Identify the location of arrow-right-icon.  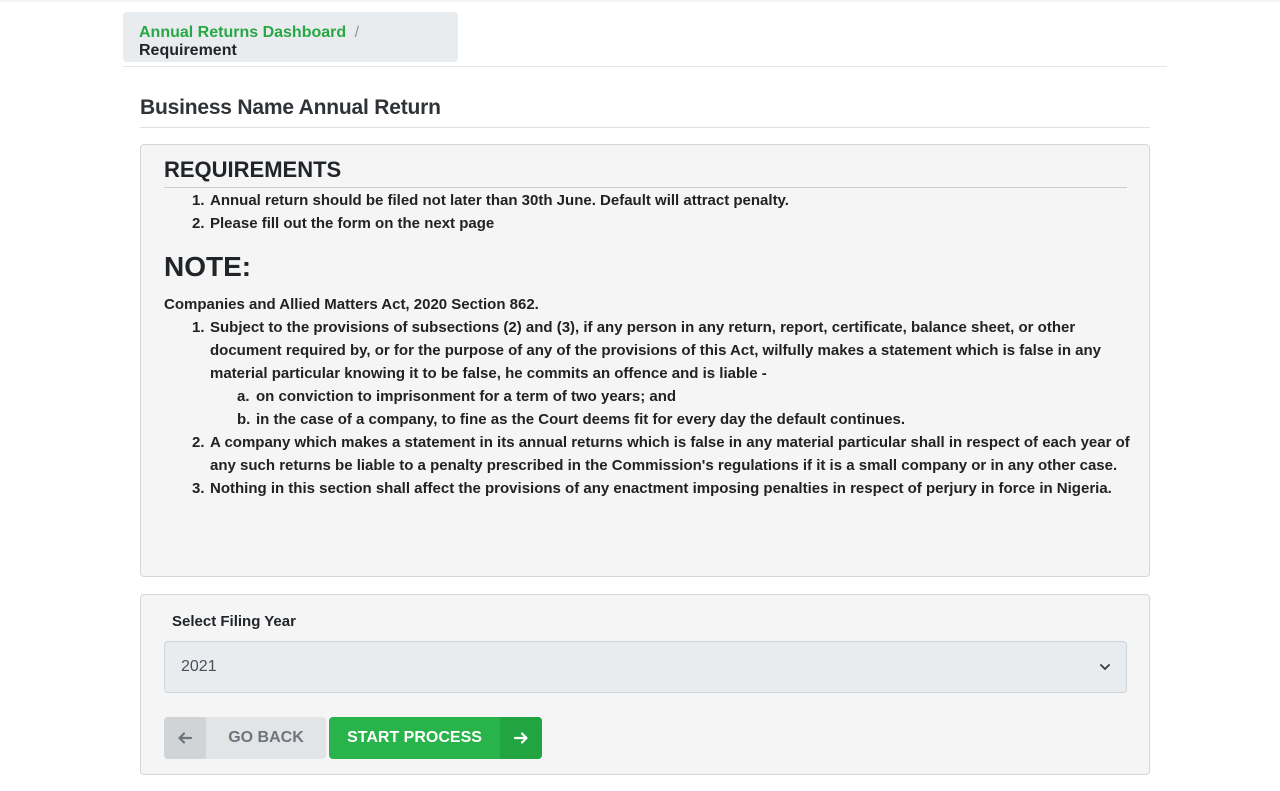
(521, 738).